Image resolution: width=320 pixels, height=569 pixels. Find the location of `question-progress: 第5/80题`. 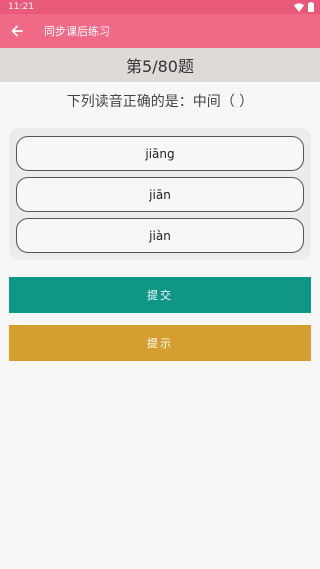

question-progress: 第5/80题 is located at coordinates (160, 65).